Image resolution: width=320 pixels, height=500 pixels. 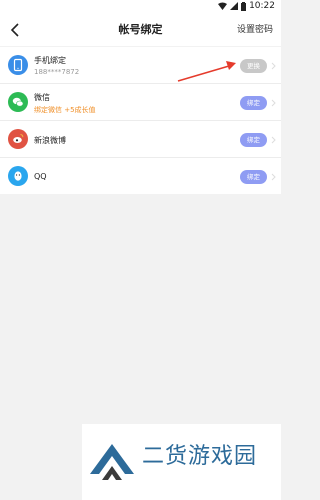 What do you see at coordinates (42, 97) in the screenshot?
I see `account-name: 微信` at bounding box center [42, 97].